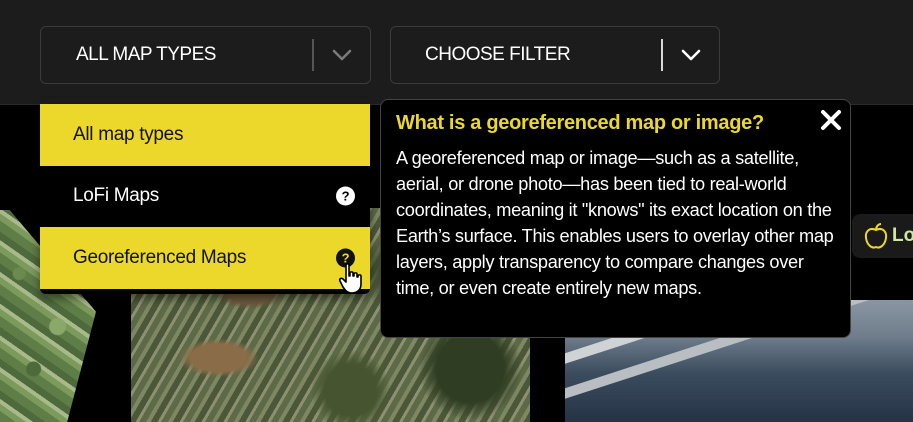 The image size is (913, 422). I want to click on menu-item-all-map-types: All map types, so click(205, 135).